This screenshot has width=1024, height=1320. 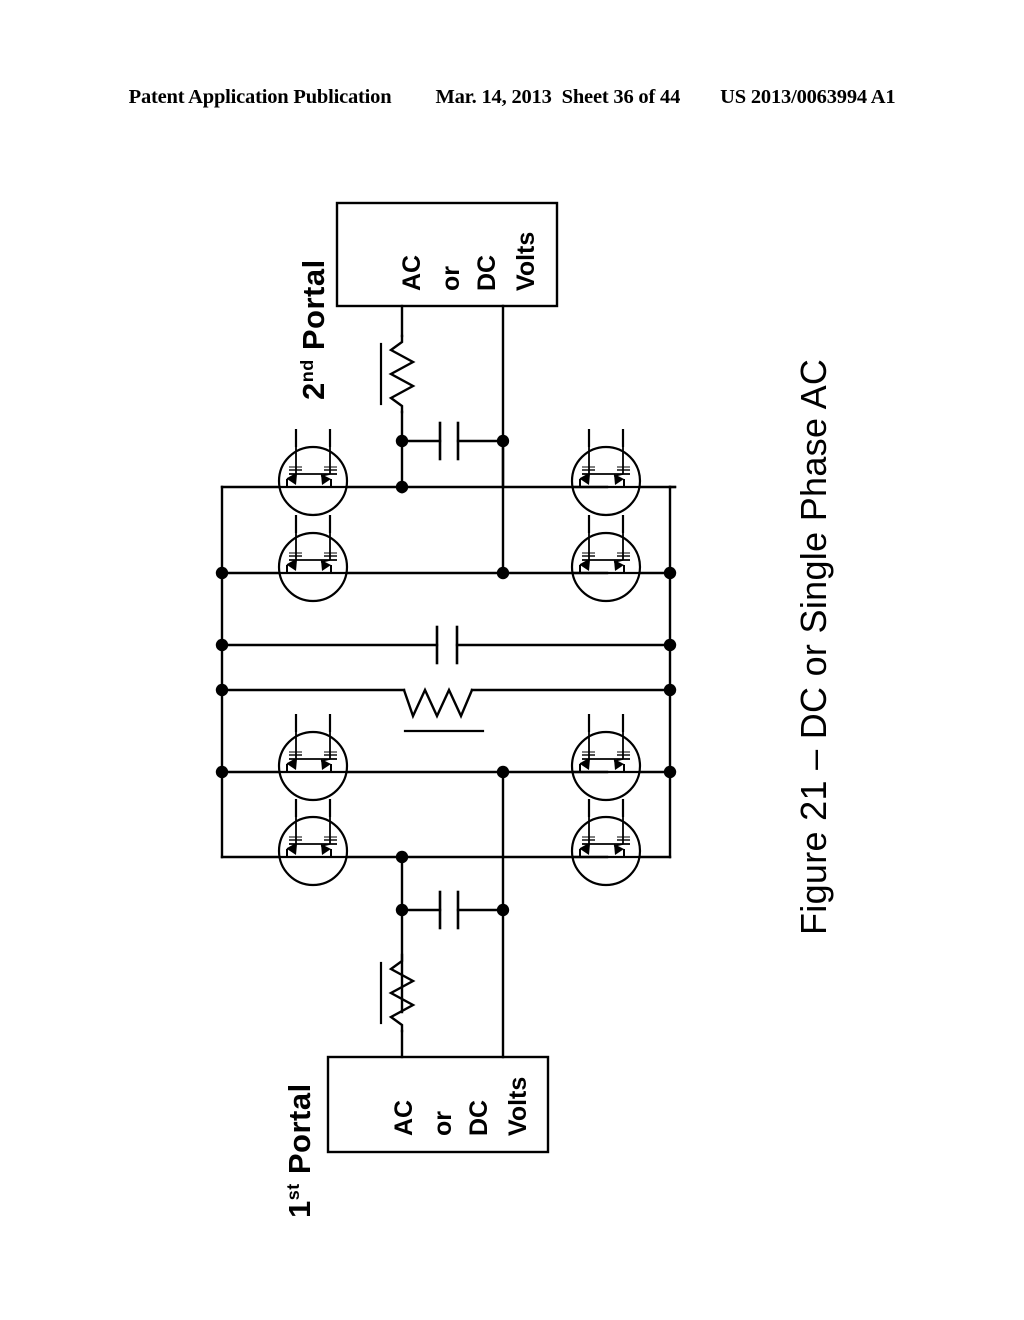 What do you see at coordinates (313, 757) in the screenshot?
I see `switch-bottom-left-upper` at bounding box center [313, 757].